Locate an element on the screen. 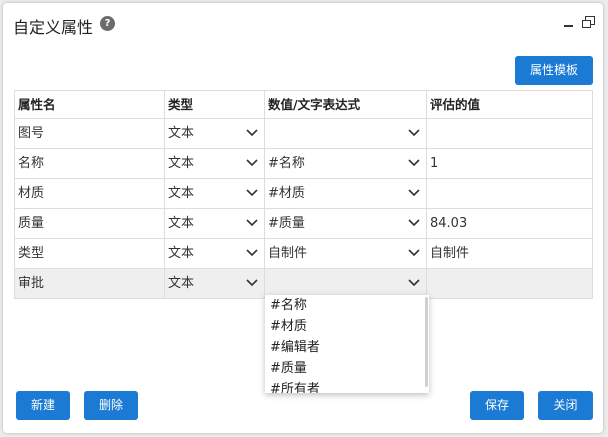 The width and height of the screenshot is (608, 437). minimize-icon is located at coordinates (568, 26).